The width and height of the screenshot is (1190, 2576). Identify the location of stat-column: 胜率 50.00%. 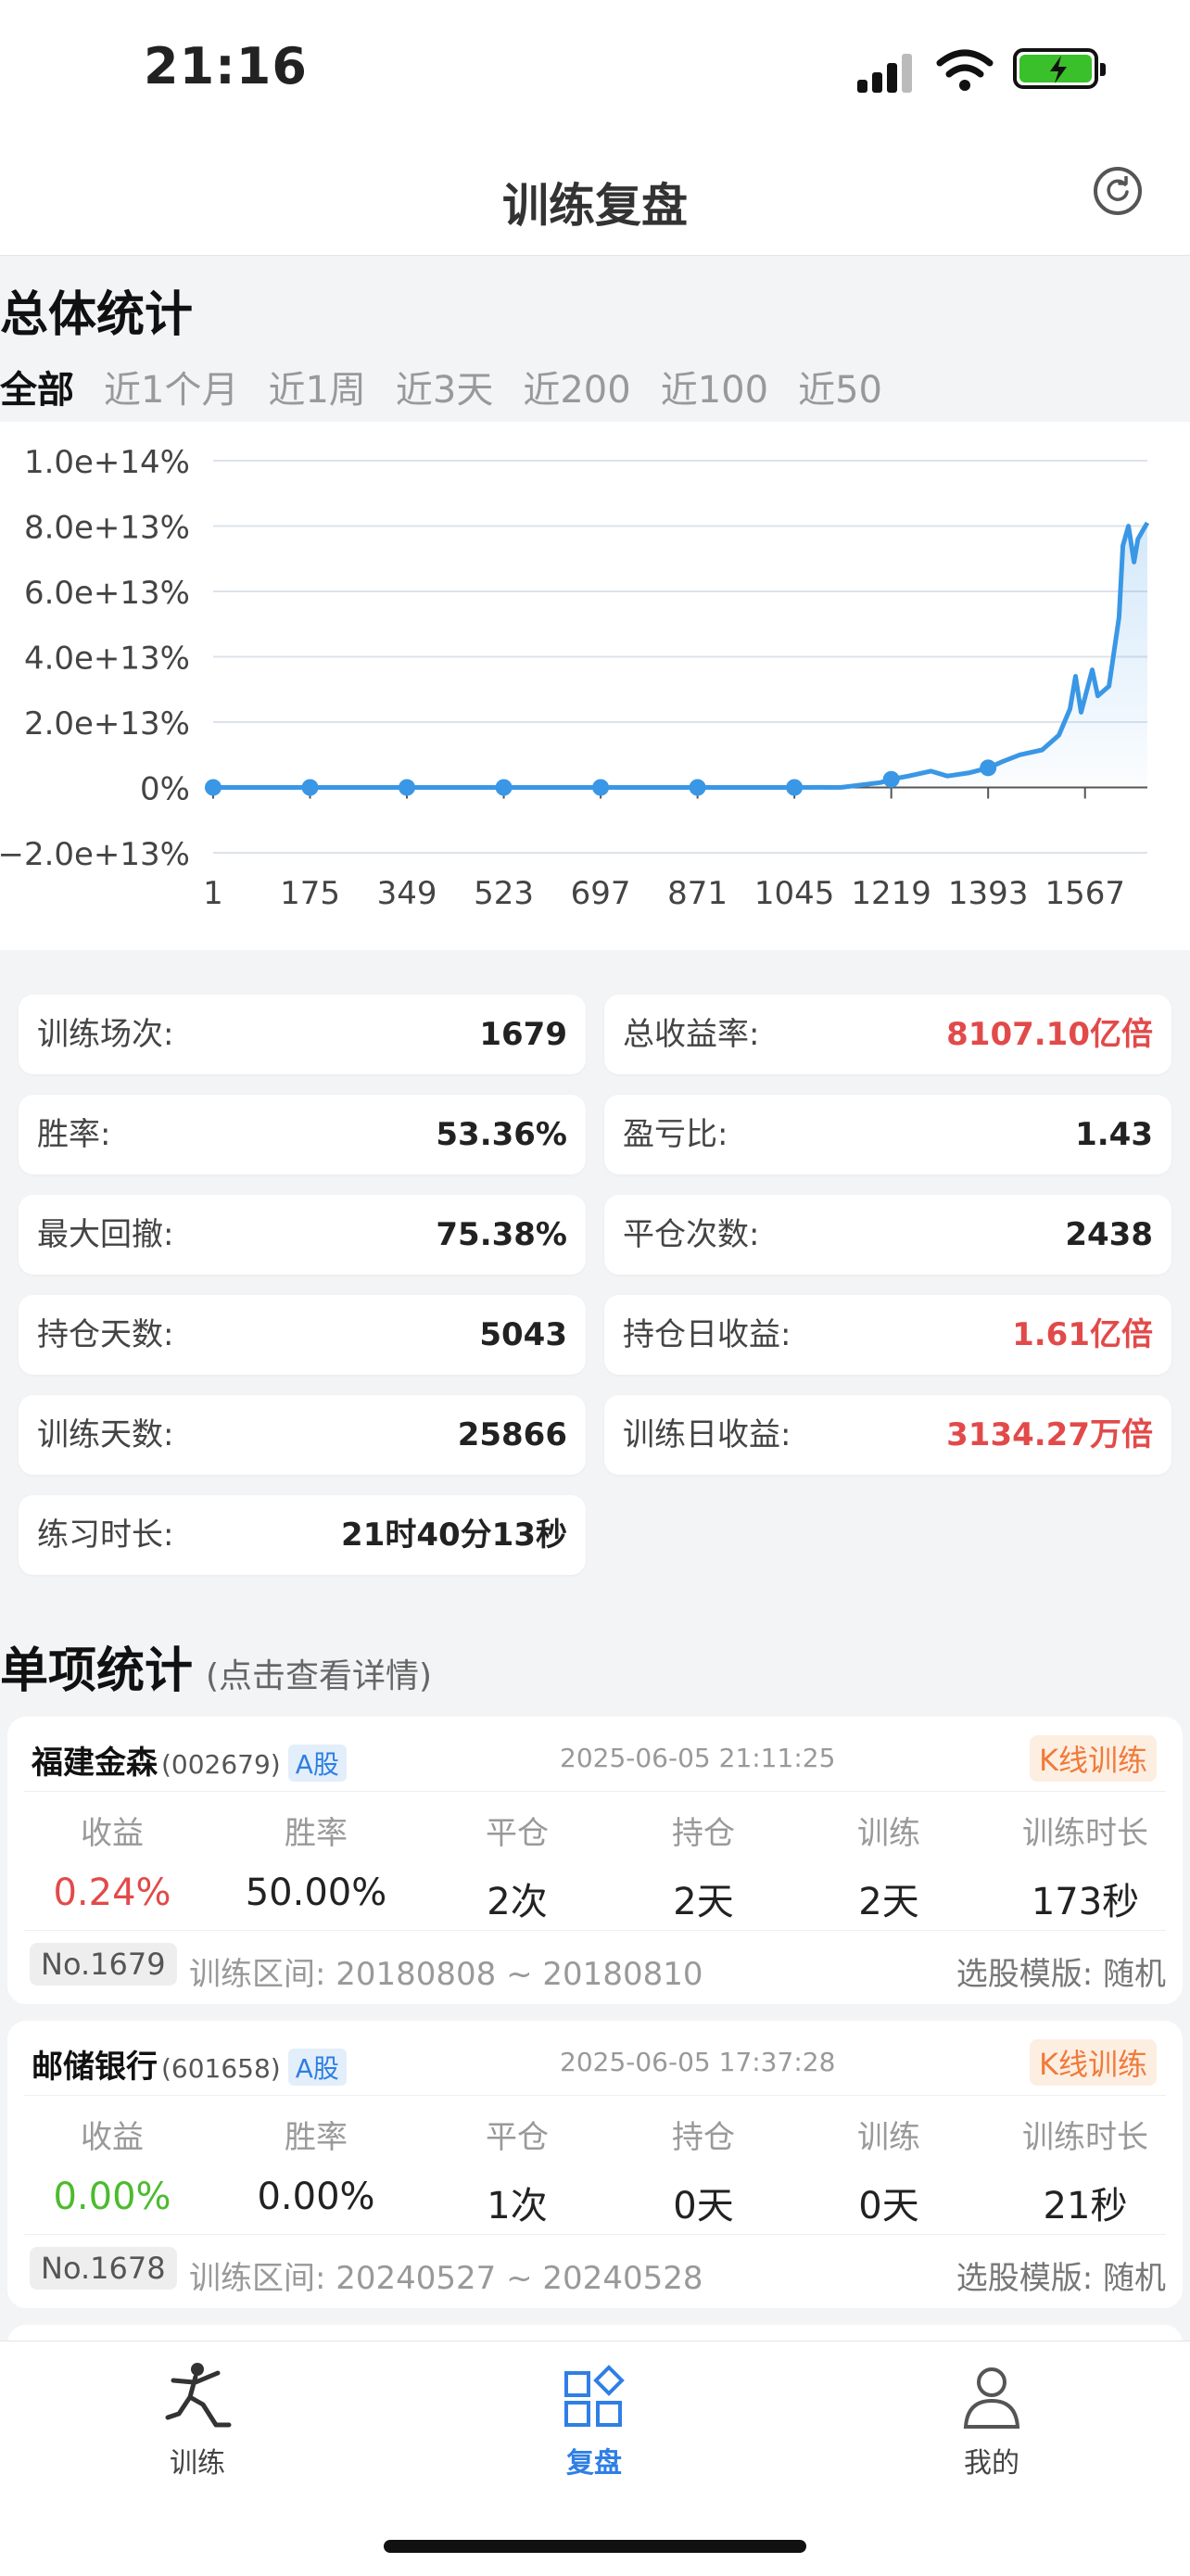
(316, 1852).